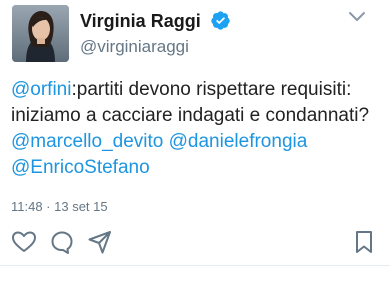 Image resolution: width=390 pixels, height=281 pixels. I want to click on mention-link: @EnricoStefano, so click(80, 167).